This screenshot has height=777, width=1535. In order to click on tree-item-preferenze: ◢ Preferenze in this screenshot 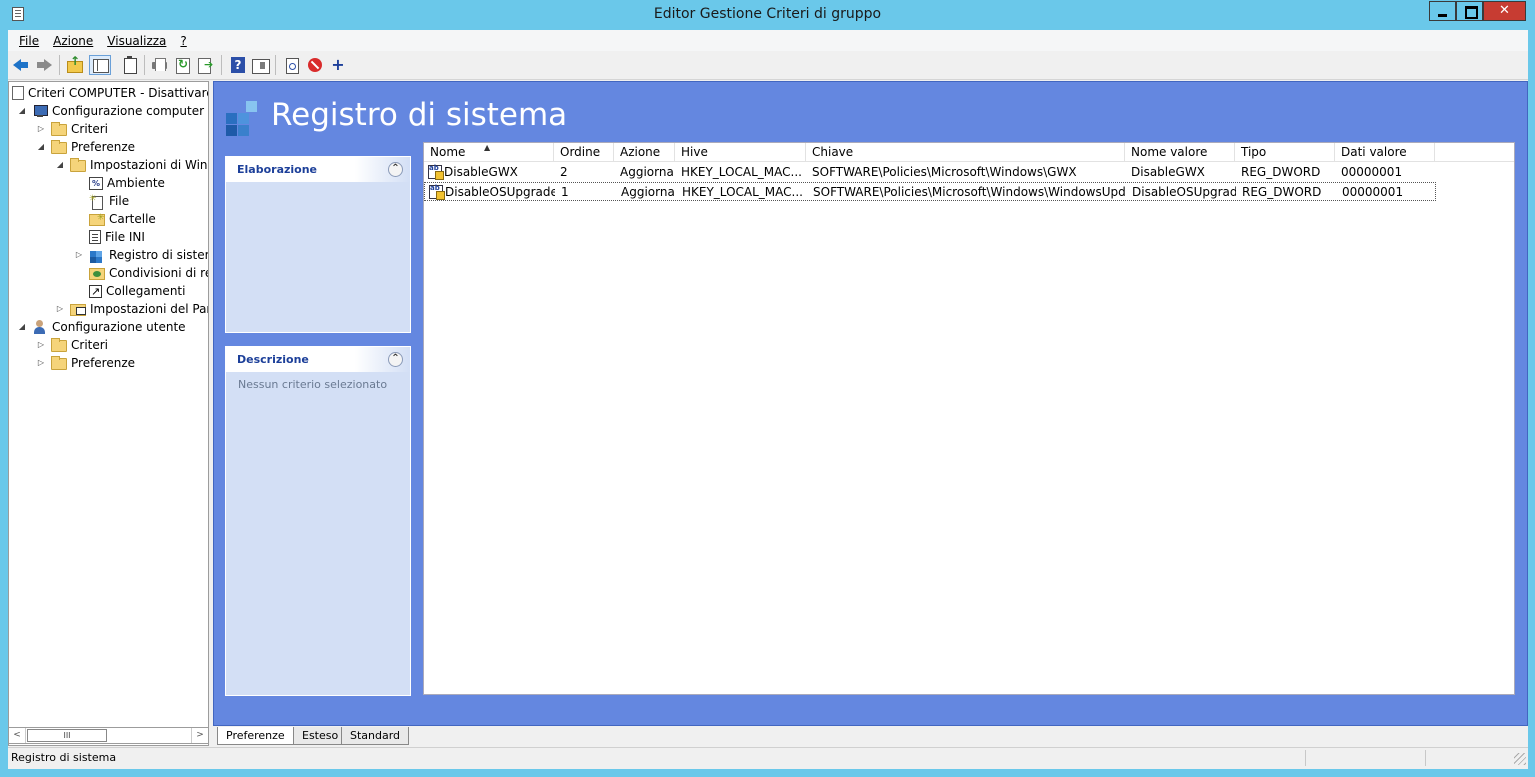, I will do `click(85, 147)`.